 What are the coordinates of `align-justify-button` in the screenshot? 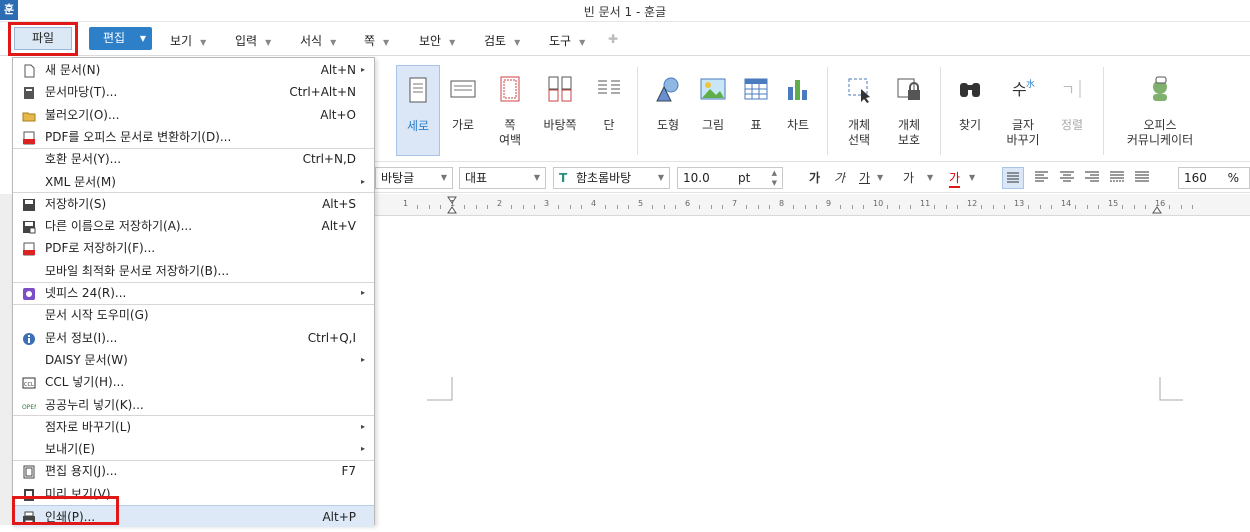 It's located at (1013, 178).